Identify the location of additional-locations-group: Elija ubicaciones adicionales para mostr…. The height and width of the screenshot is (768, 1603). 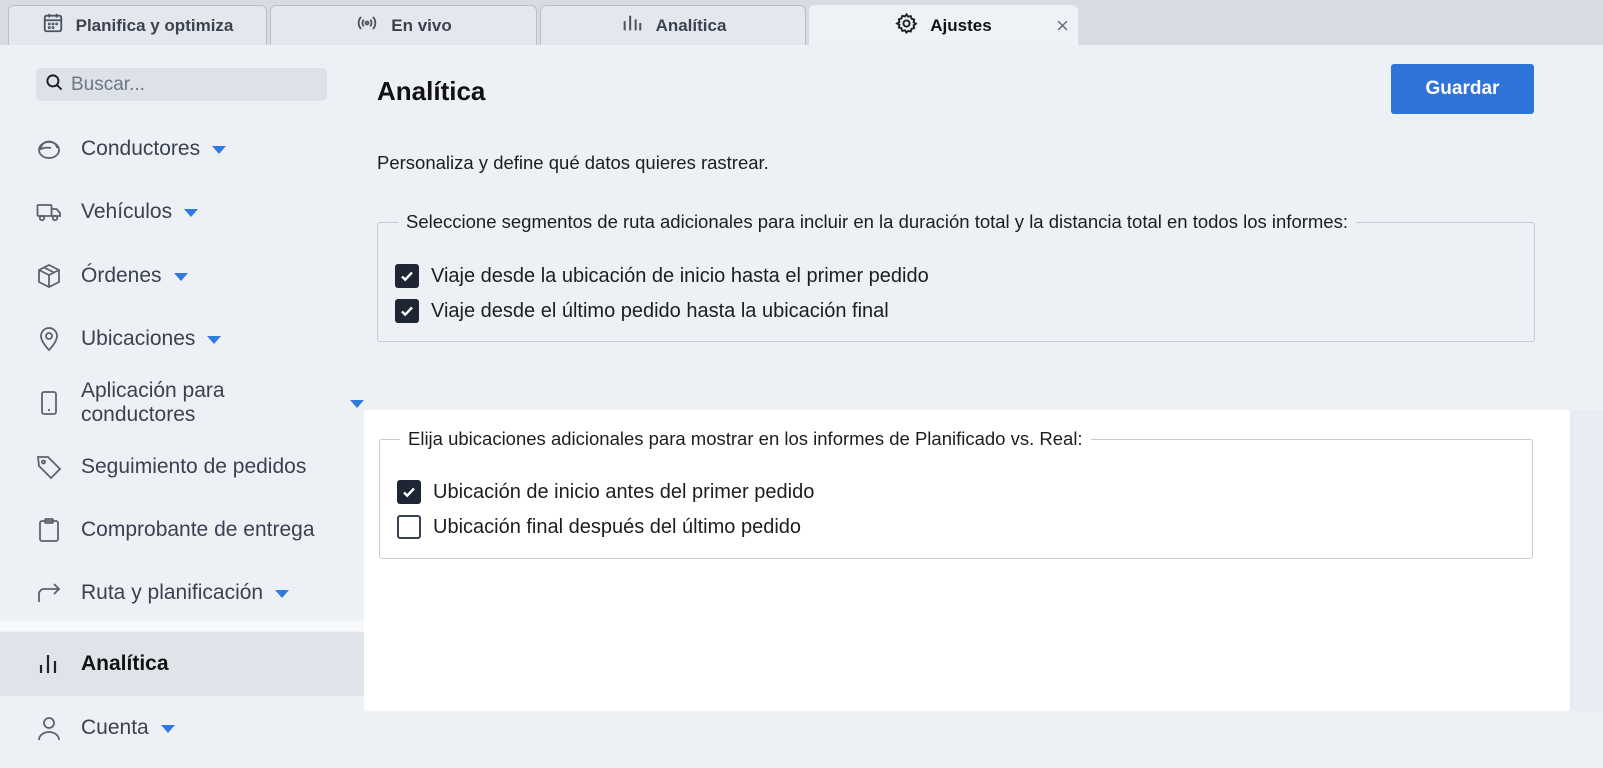
(956, 493).